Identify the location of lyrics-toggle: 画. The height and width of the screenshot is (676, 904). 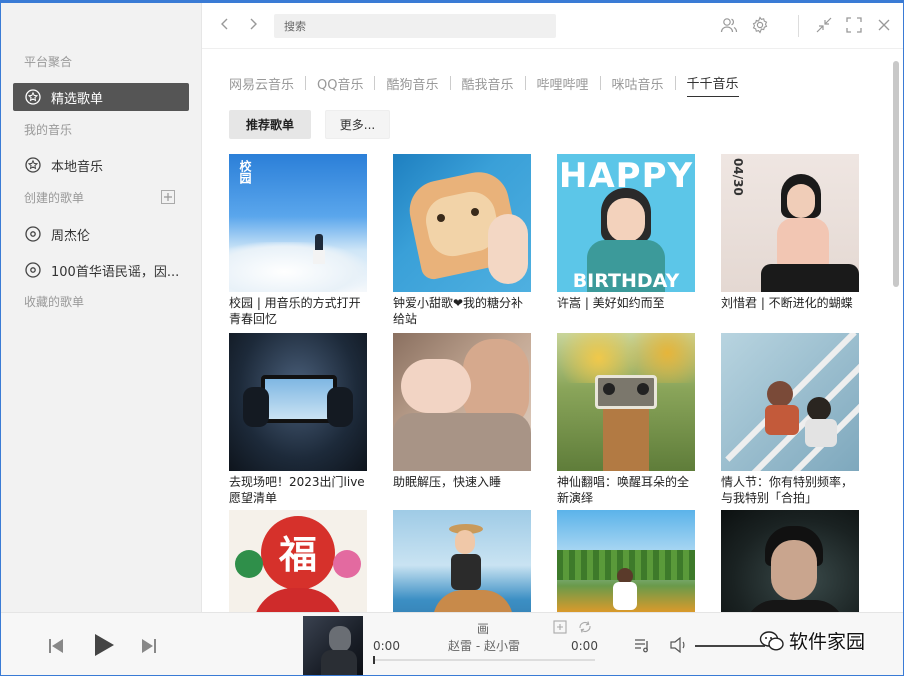
(483, 628).